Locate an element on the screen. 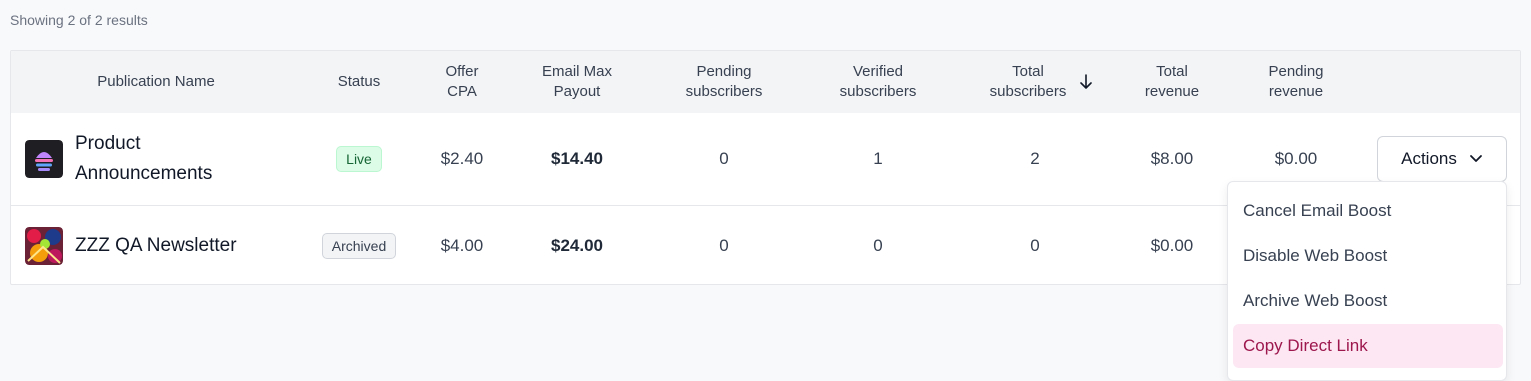 The height and width of the screenshot is (381, 1531). total-subscribers-value: 2 is located at coordinates (1035, 158).